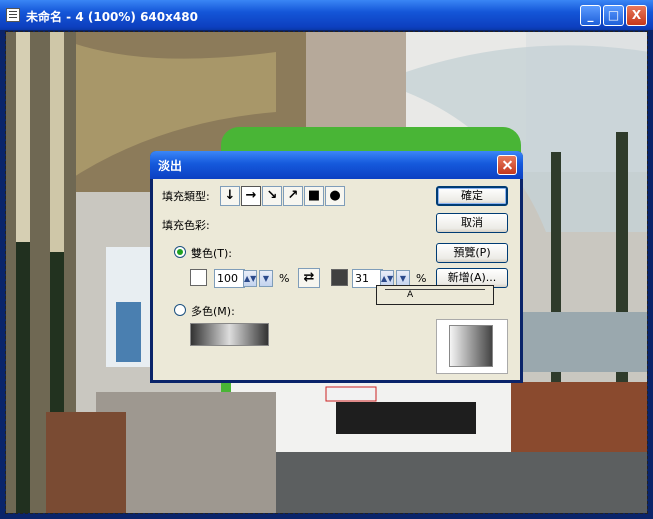 The width and height of the screenshot is (653, 519). What do you see at coordinates (284, 278) in the screenshot?
I see `start-percent: %` at bounding box center [284, 278].